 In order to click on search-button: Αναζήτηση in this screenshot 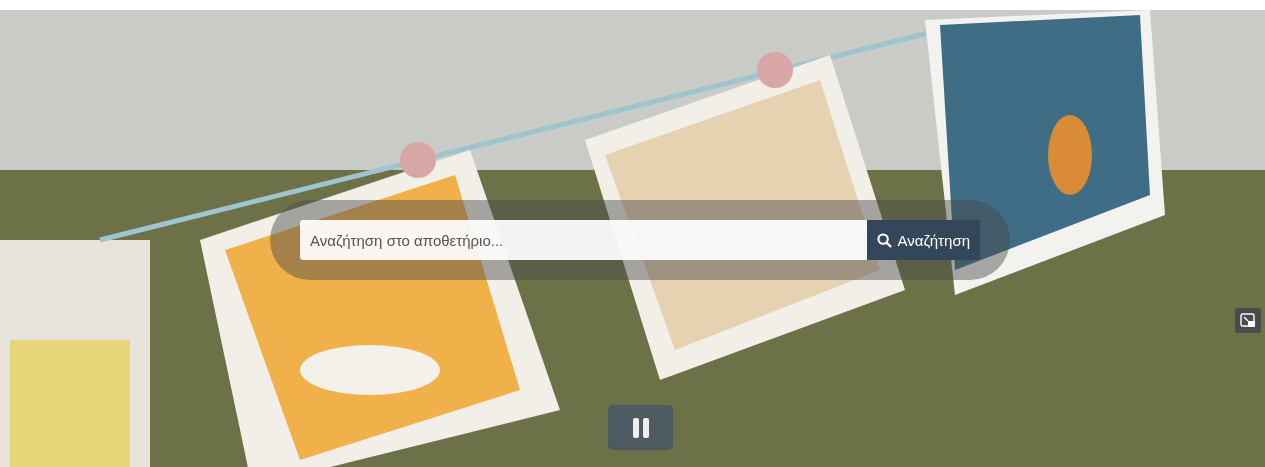, I will do `click(923, 240)`.